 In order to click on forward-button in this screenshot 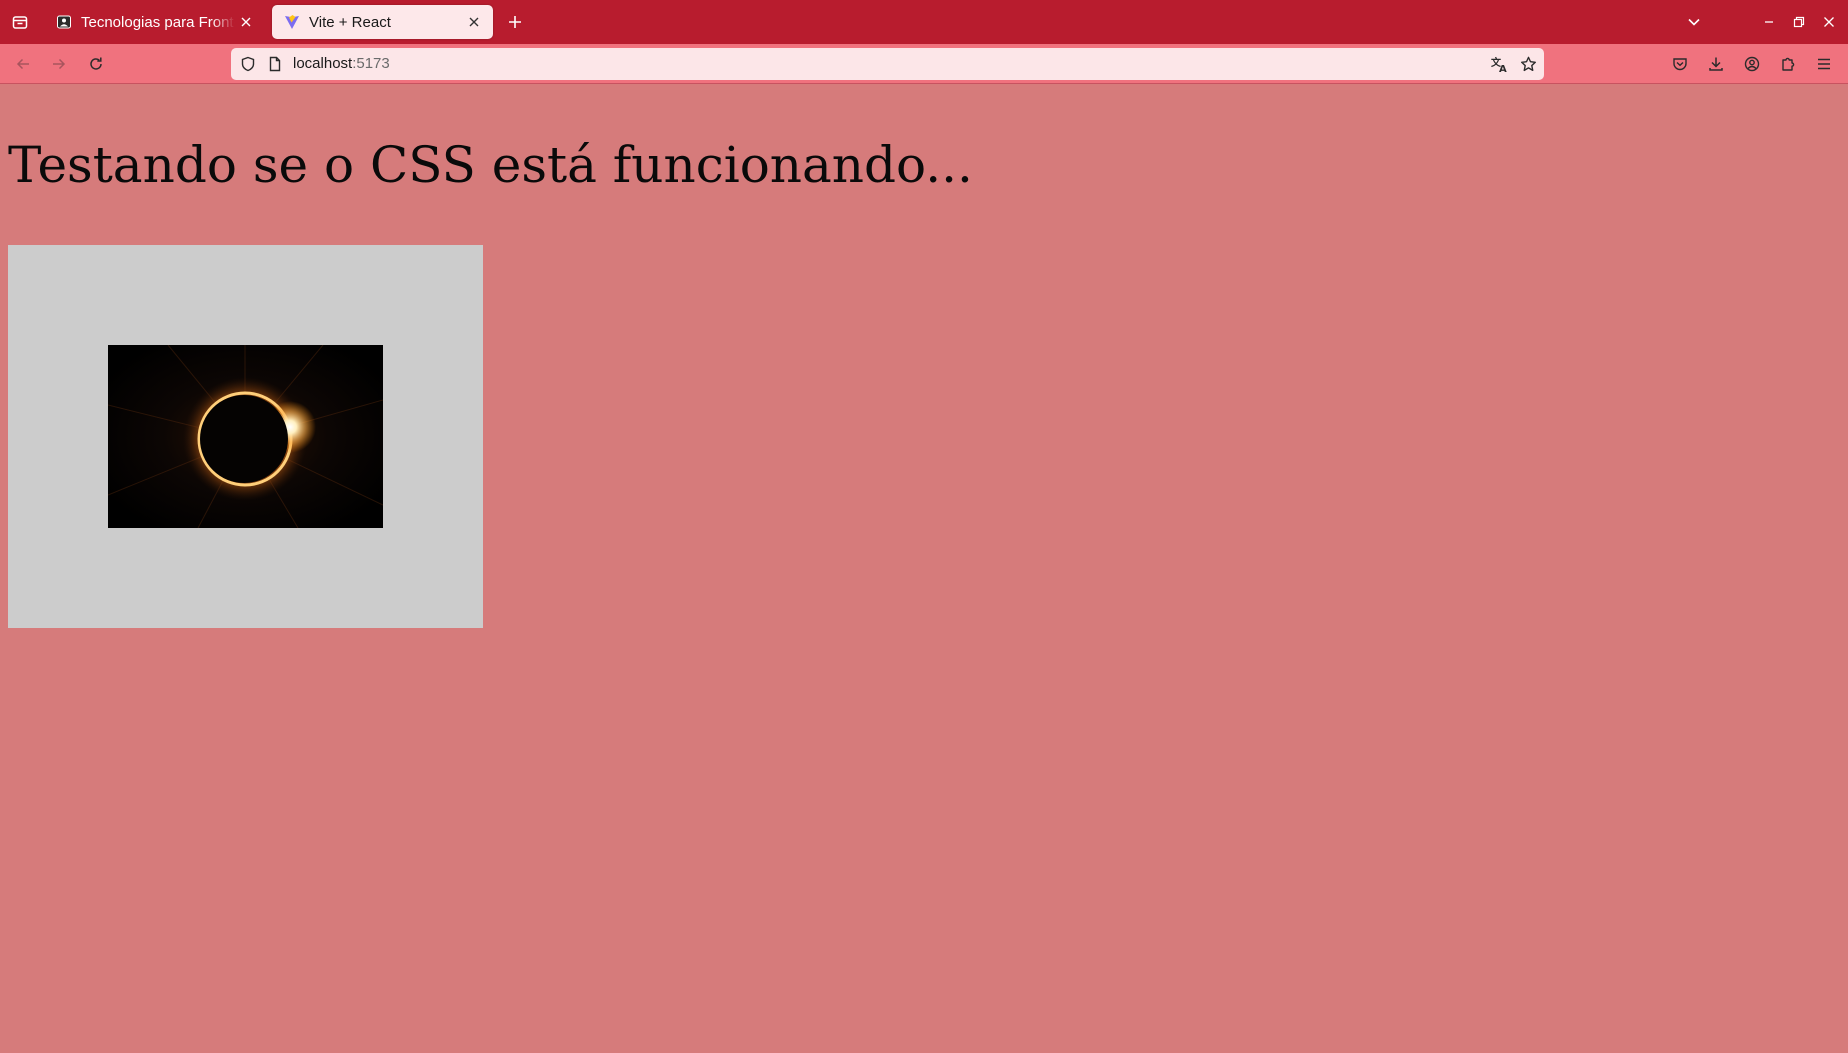, I will do `click(59, 64)`.